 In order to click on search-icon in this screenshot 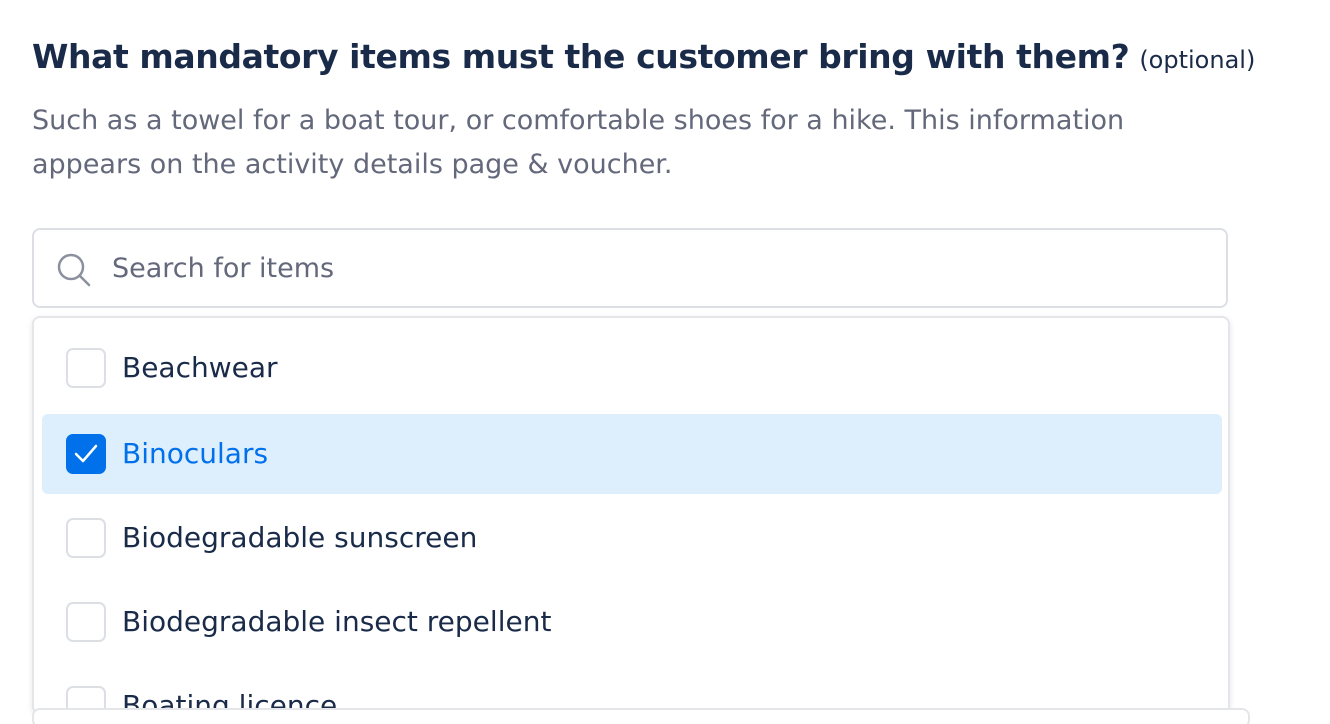, I will do `click(74, 270)`.